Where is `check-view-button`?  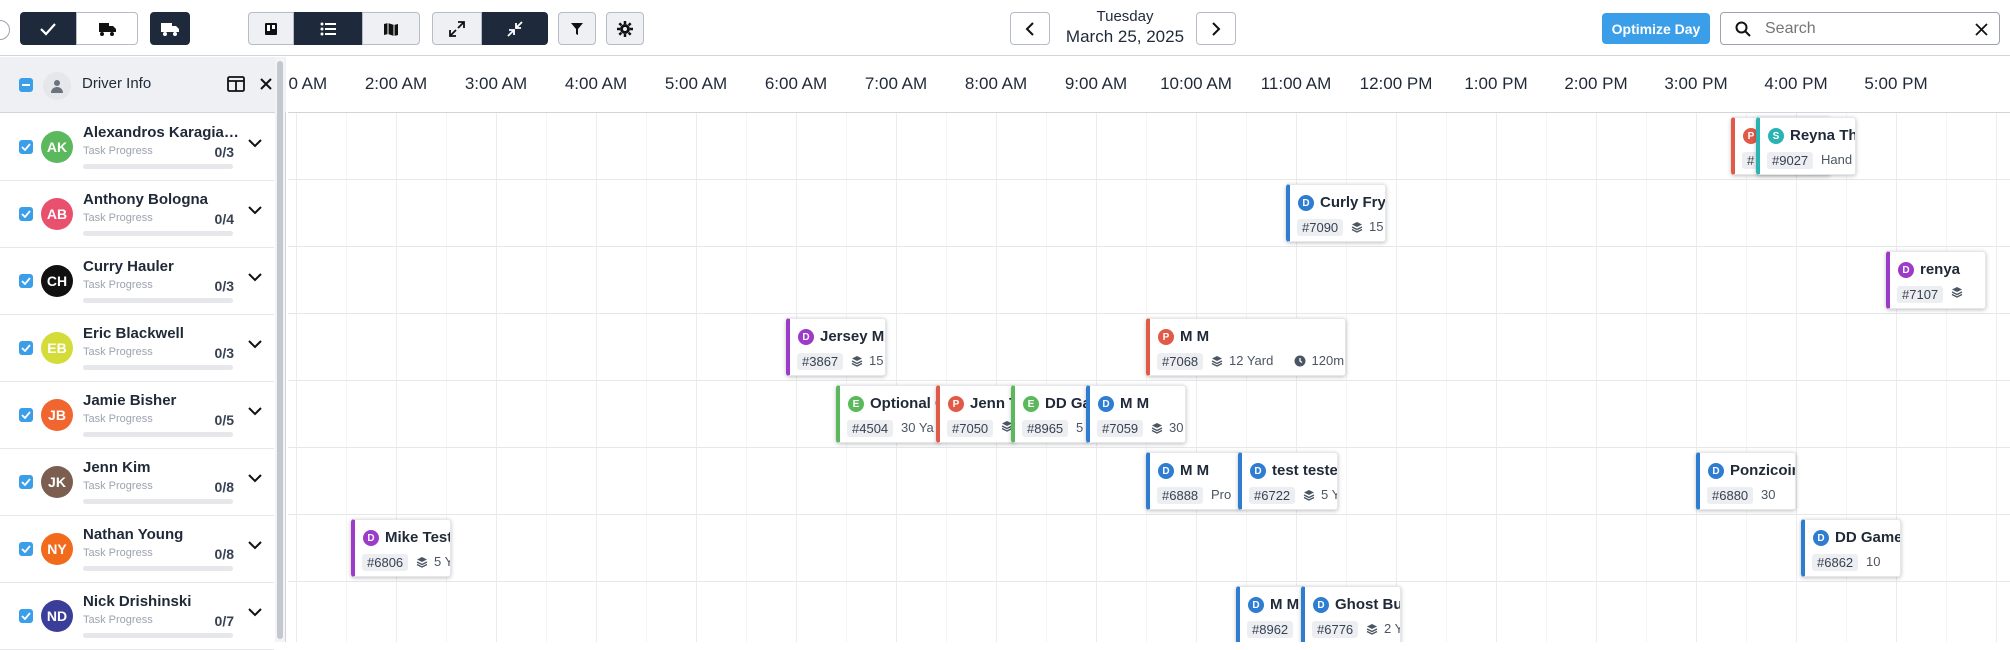 check-view-button is located at coordinates (48, 28).